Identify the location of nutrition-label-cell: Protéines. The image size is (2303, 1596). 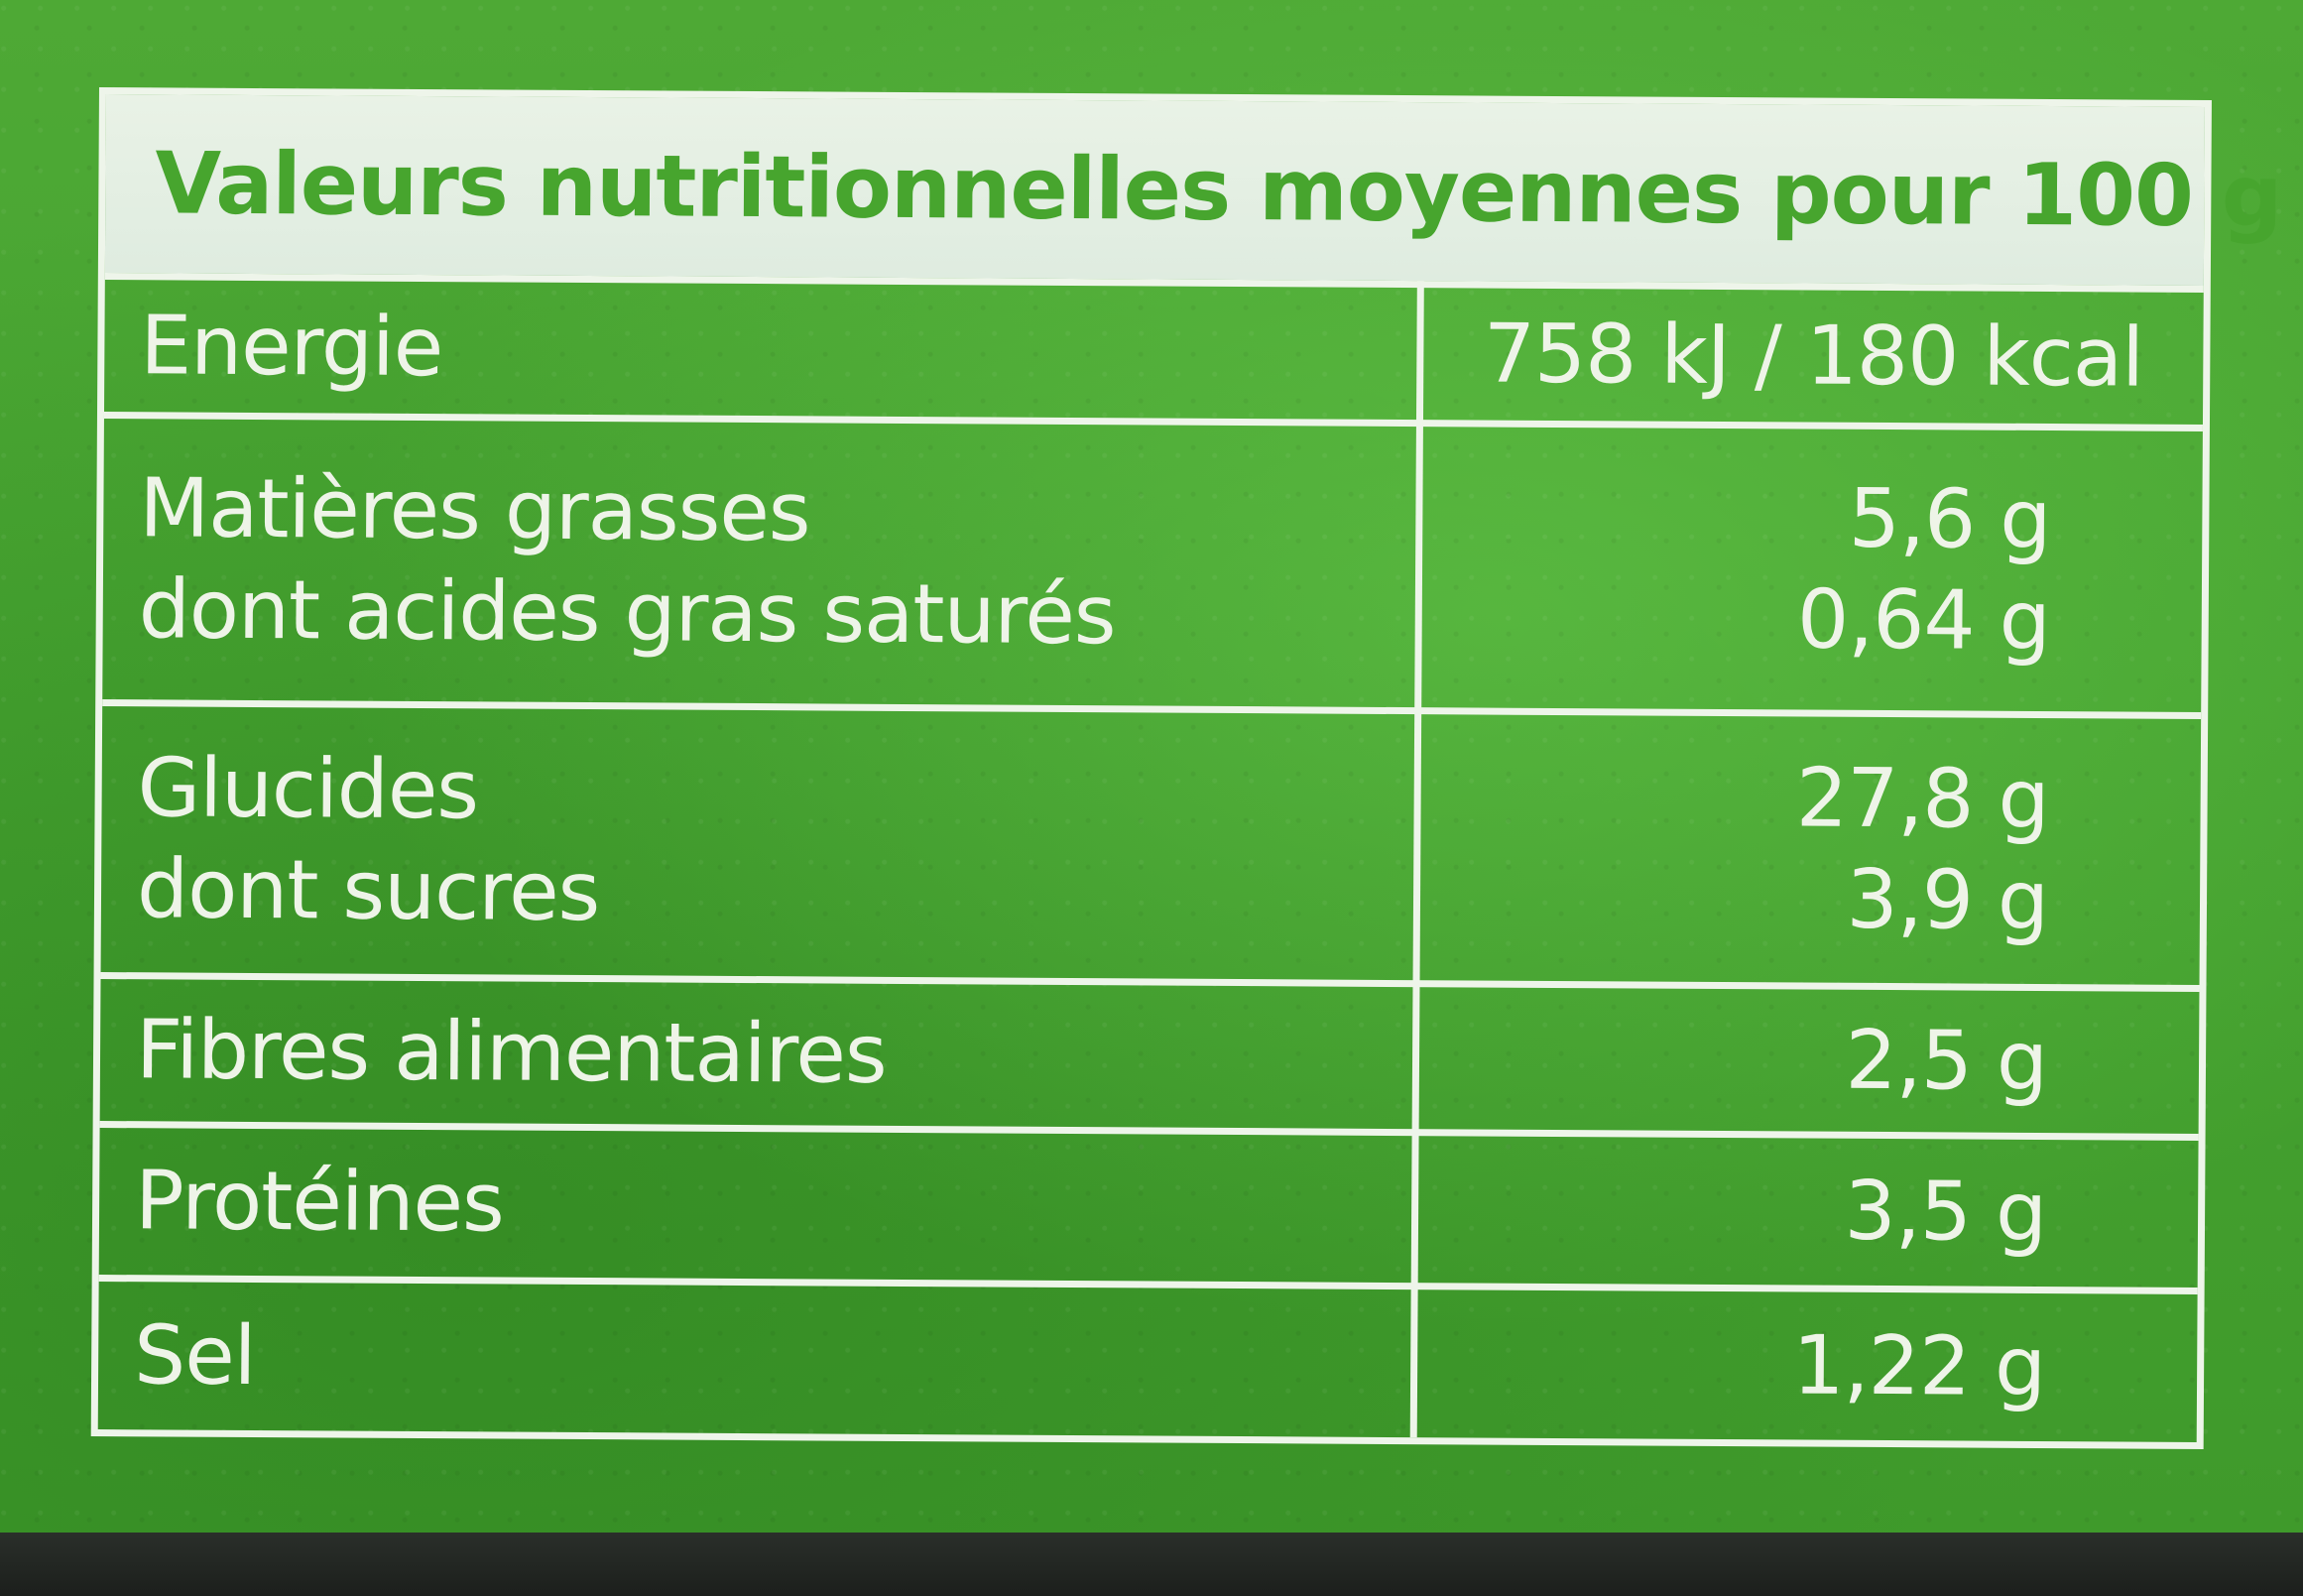
(320, 1202).